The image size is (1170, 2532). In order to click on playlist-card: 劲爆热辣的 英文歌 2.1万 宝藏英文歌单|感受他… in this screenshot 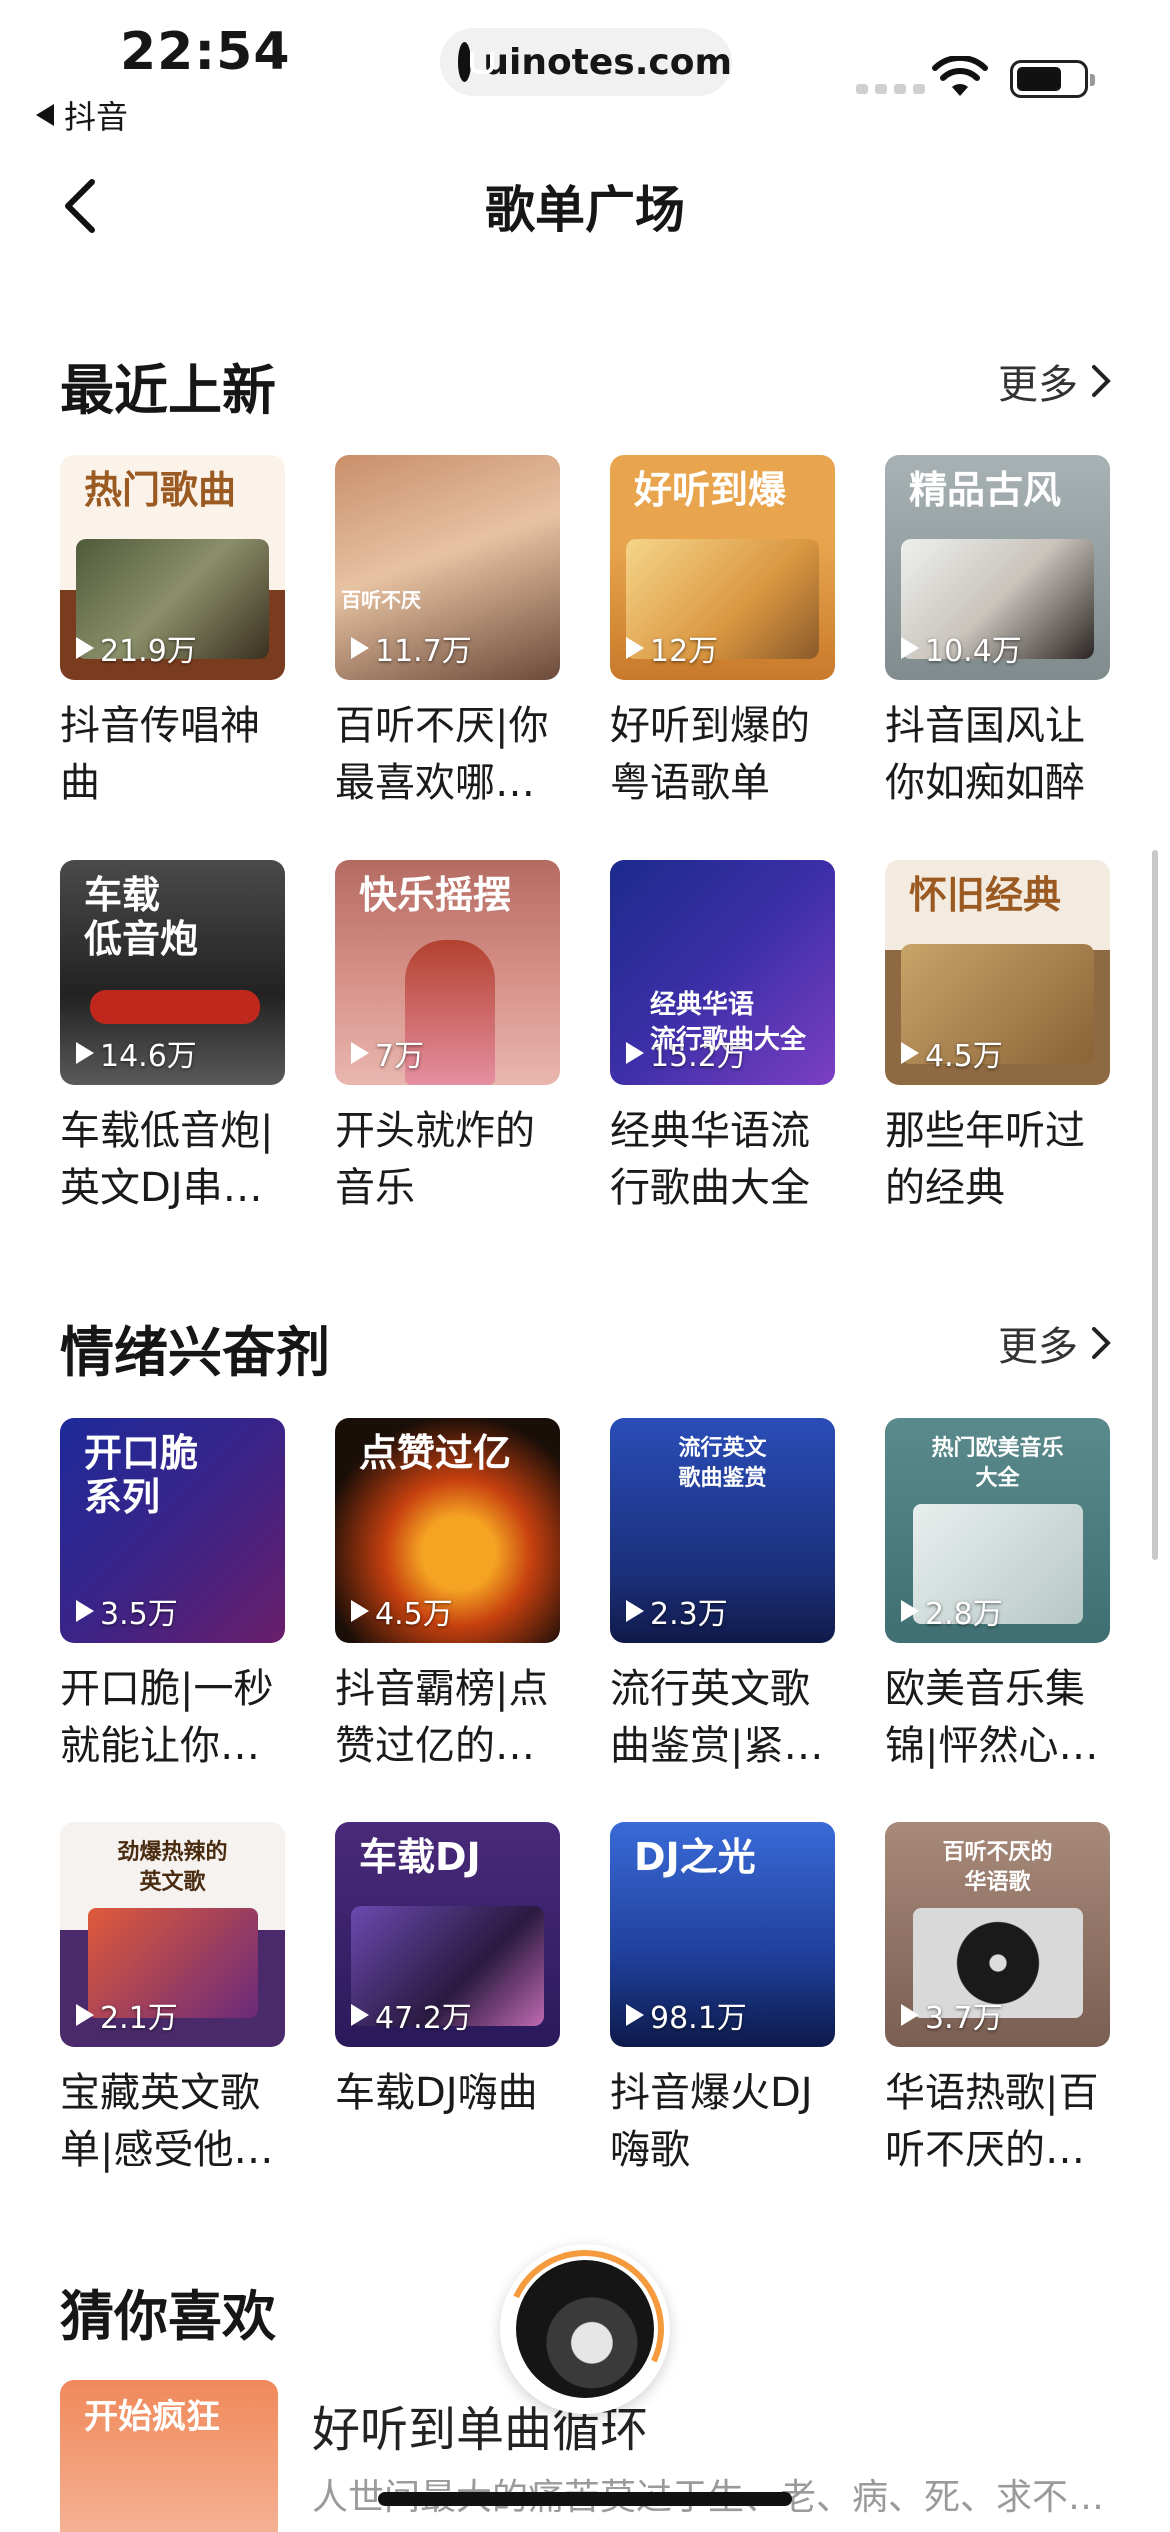, I will do `click(172, 2000)`.